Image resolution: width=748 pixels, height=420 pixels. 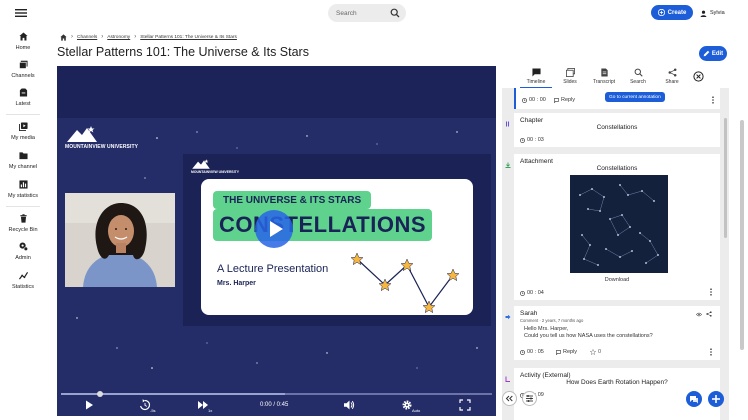 I want to click on panel-tabs: Timeline Slides Transcript Search Share, so click(x=612, y=77).